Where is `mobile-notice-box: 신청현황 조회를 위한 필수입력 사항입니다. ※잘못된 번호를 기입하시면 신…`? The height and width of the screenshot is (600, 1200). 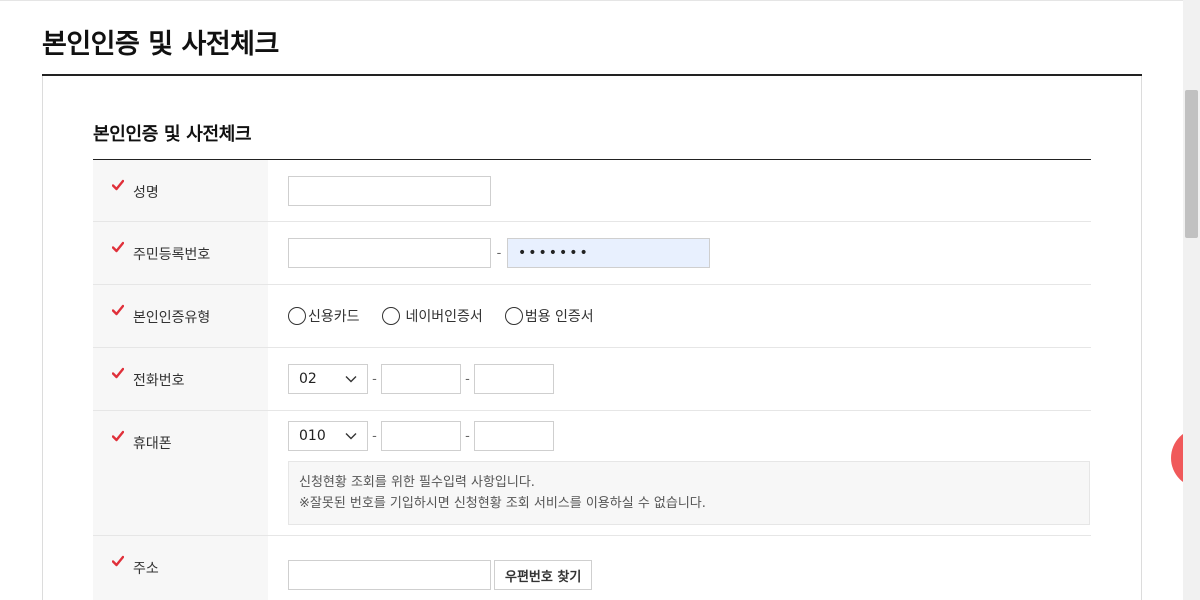 mobile-notice-box: 신청현황 조회를 위한 필수입력 사항입니다. ※잘못된 번호를 기입하시면 신… is located at coordinates (689, 493).